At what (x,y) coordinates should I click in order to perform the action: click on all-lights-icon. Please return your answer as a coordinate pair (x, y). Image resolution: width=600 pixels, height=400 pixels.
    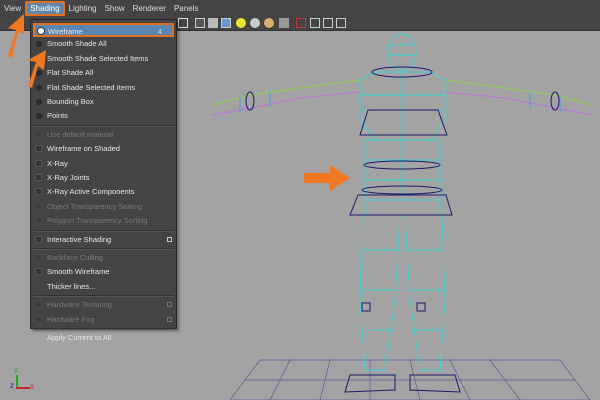
    Looking at the image, I should click on (255, 23).